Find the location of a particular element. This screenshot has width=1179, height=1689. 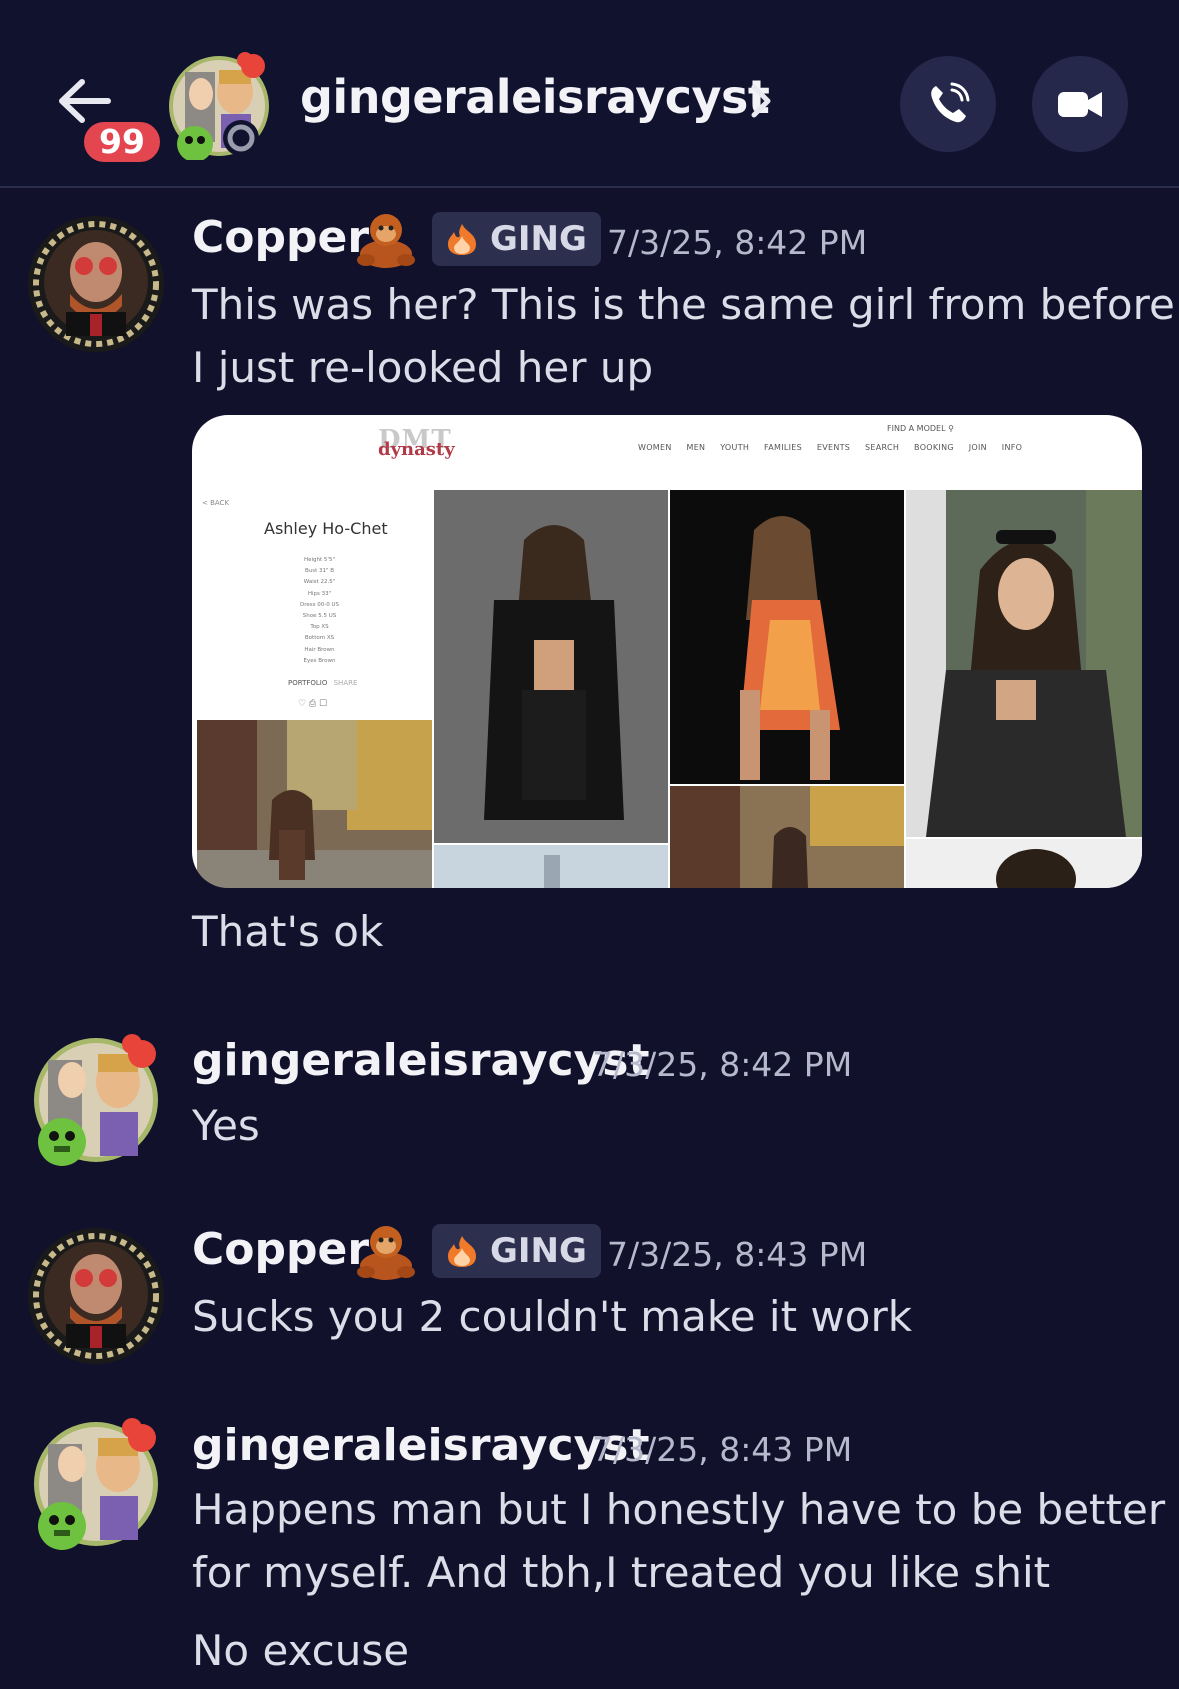

phone-icon is located at coordinates (950, 102).